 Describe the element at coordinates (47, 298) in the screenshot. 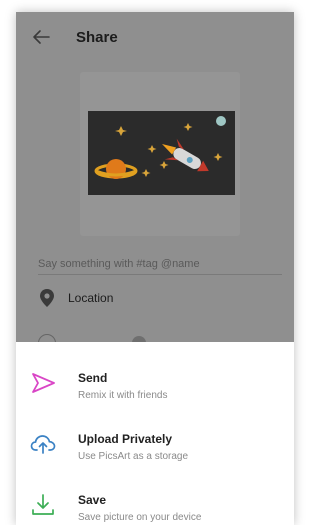

I see `map-pin-icon` at that location.